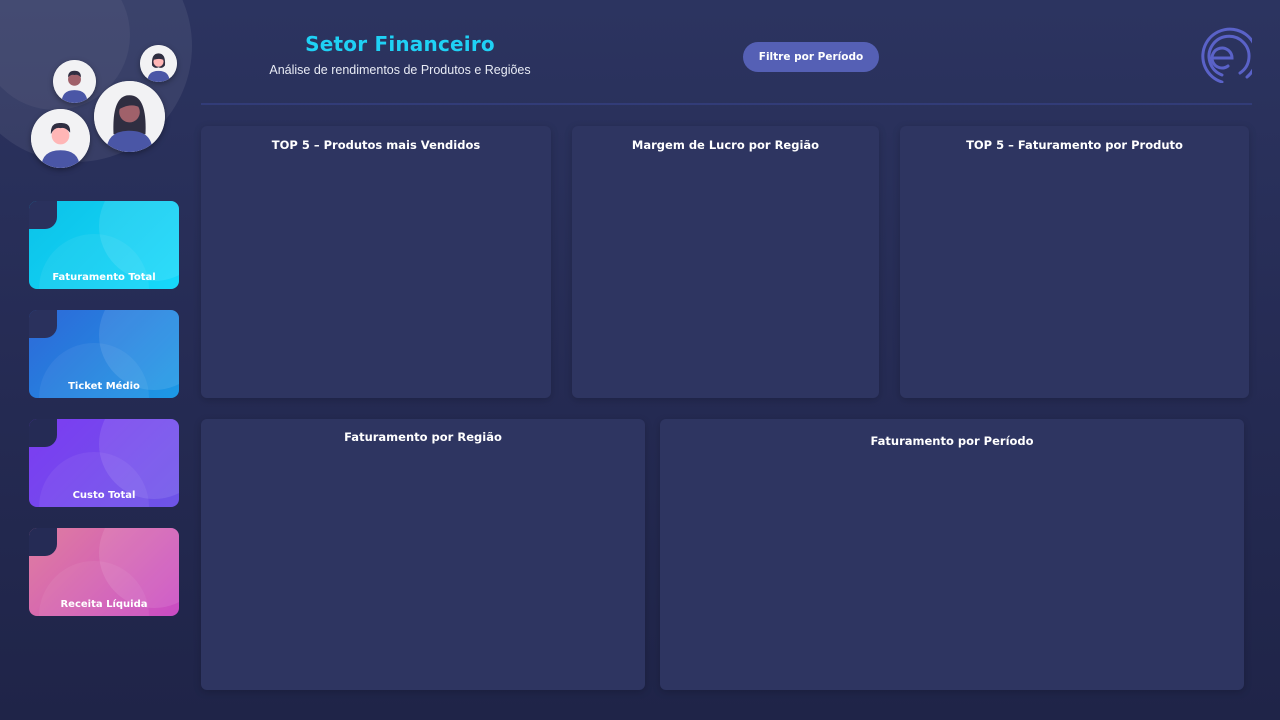 Image resolution: width=1280 pixels, height=720 pixels. Describe the element at coordinates (952, 441) in the screenshot. I see `panel-title: Faturamento por Período` at that location.